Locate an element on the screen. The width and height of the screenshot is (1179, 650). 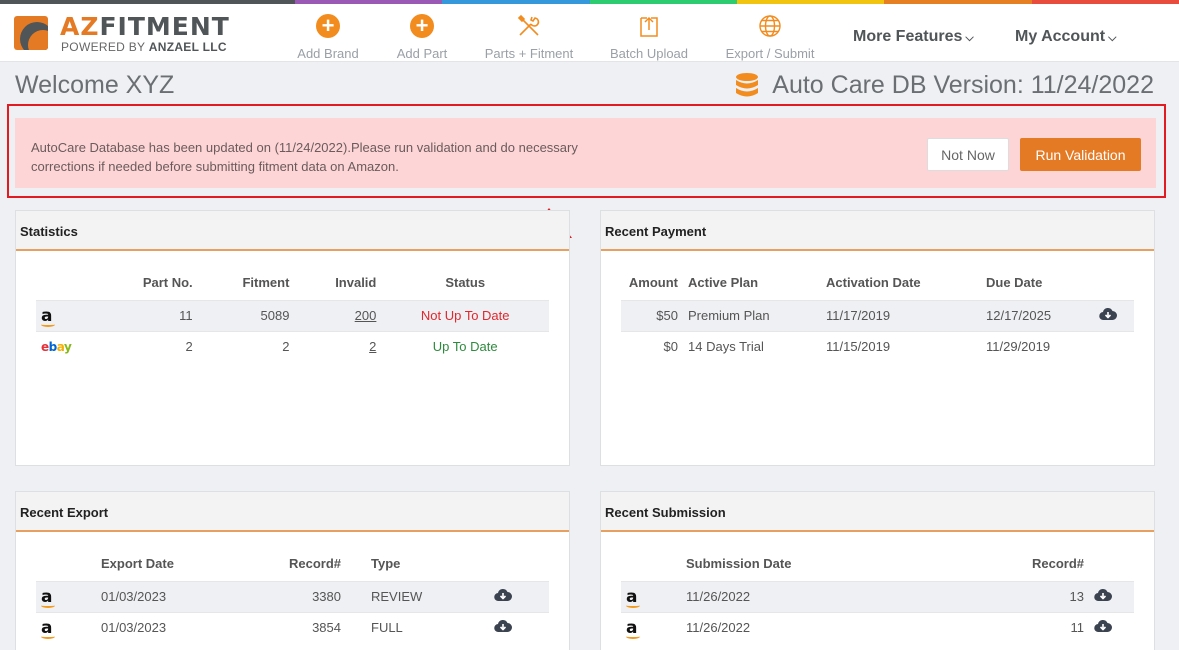
db-version: Auto Care DB Version: 11/24/2022 is located at coordinates (945, 85).